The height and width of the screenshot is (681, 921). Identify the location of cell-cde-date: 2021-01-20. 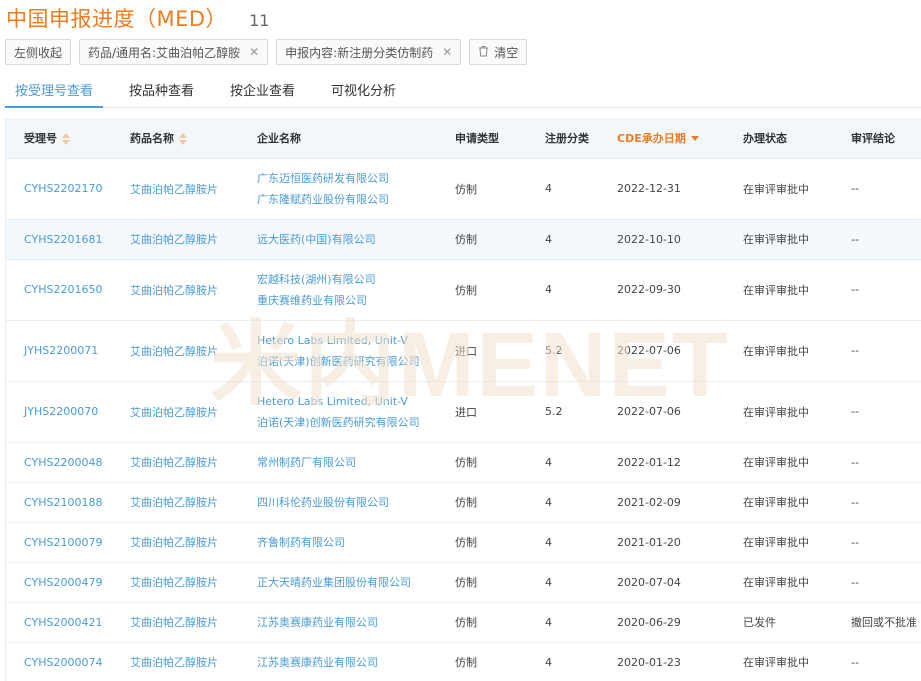
(662, 542).